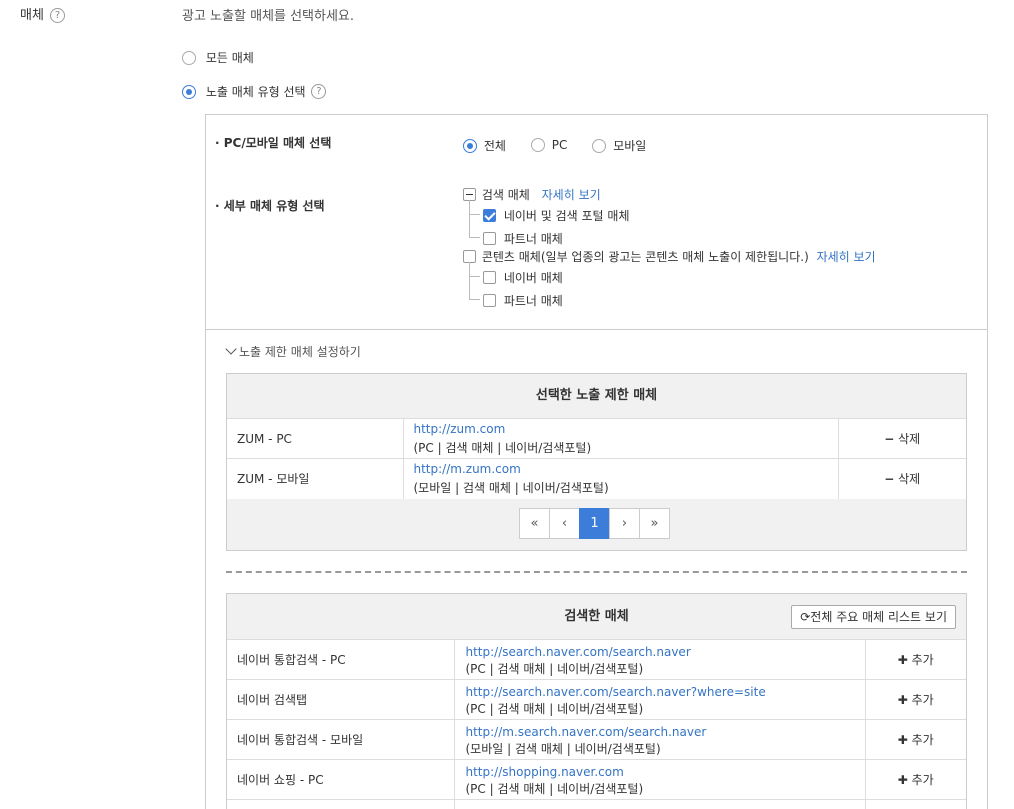 The image size is (1014, 809). I want to click on naver-media-row: 네이버 매체, so click(523, 277).